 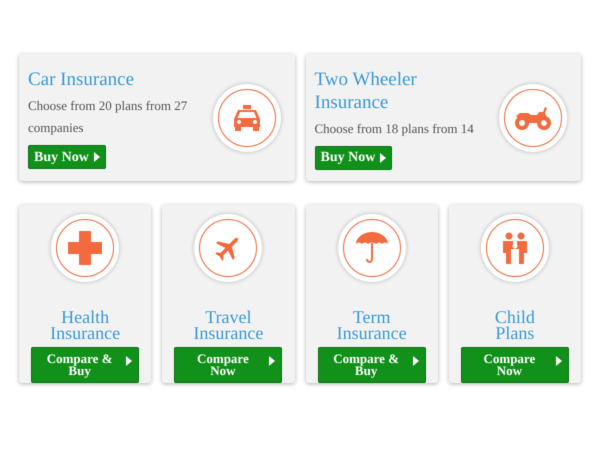 What do you see at coordinates (533, 117) in the screenshot?
I see `motorcycle-icon` at bounding box center [533, 117].